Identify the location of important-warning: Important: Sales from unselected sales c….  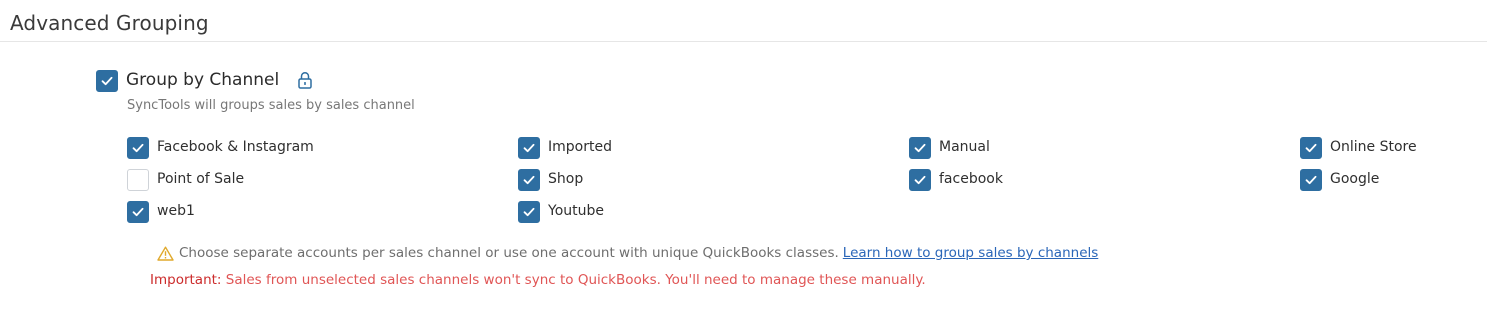
(538, 280).